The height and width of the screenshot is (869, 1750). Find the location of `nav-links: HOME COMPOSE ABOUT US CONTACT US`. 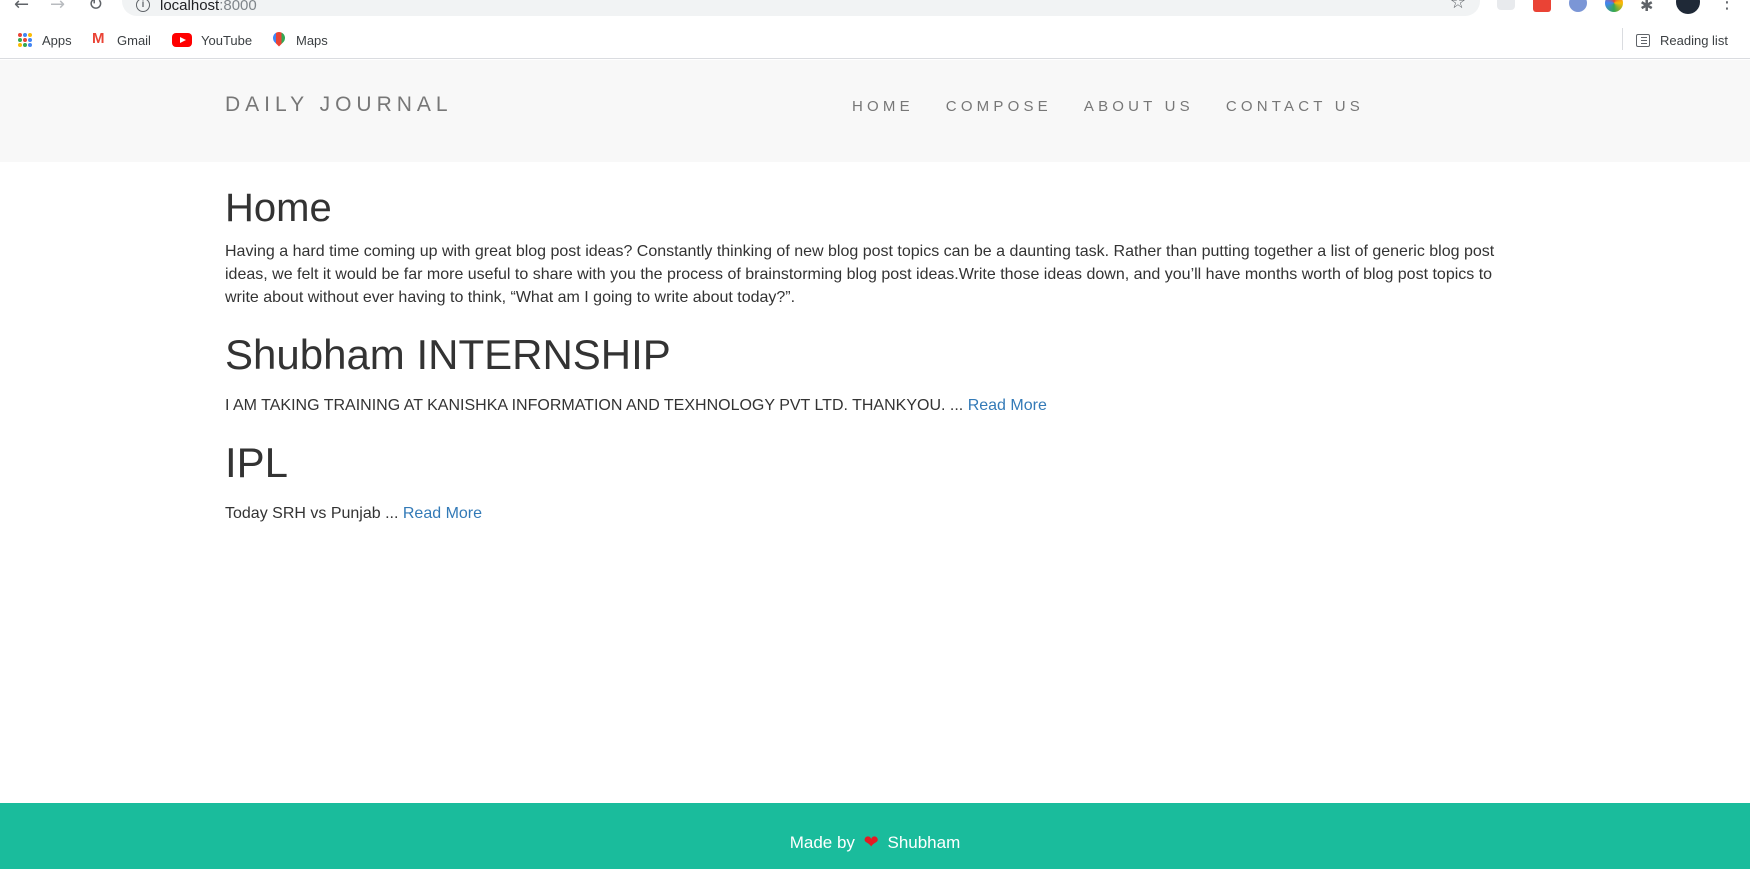

nav-links: HOME COMPOSE ABOUT US CONTACT US is located at coordinates (1092, 106).